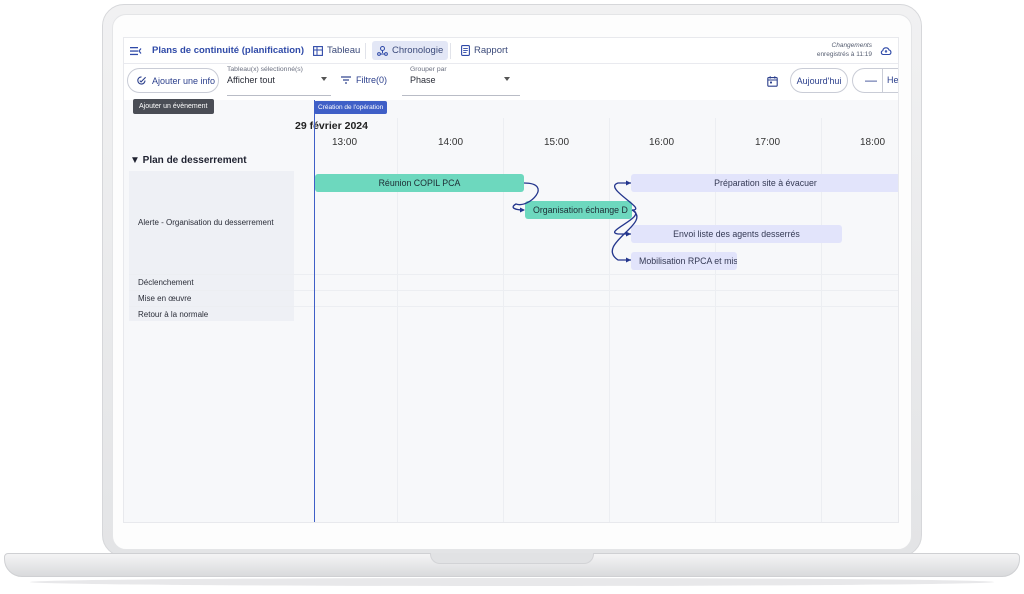 The width and height of the screenshot is (1024, 594). I want to click on hour-label: 15:00, so click(557, 142).